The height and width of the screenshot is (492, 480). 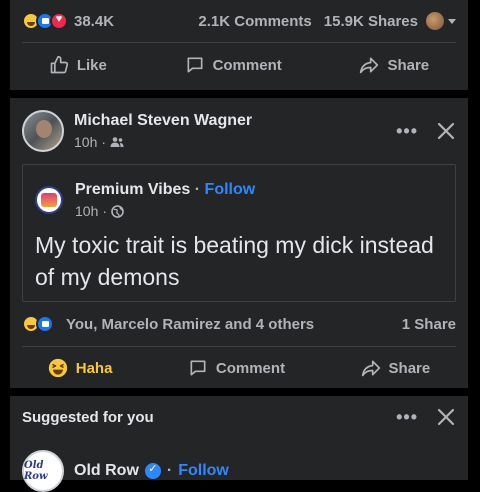 What do you see at coordinates (59, 21) in the screenshot?
I see `love-reaction-icon` at bounding box center [59, 21].